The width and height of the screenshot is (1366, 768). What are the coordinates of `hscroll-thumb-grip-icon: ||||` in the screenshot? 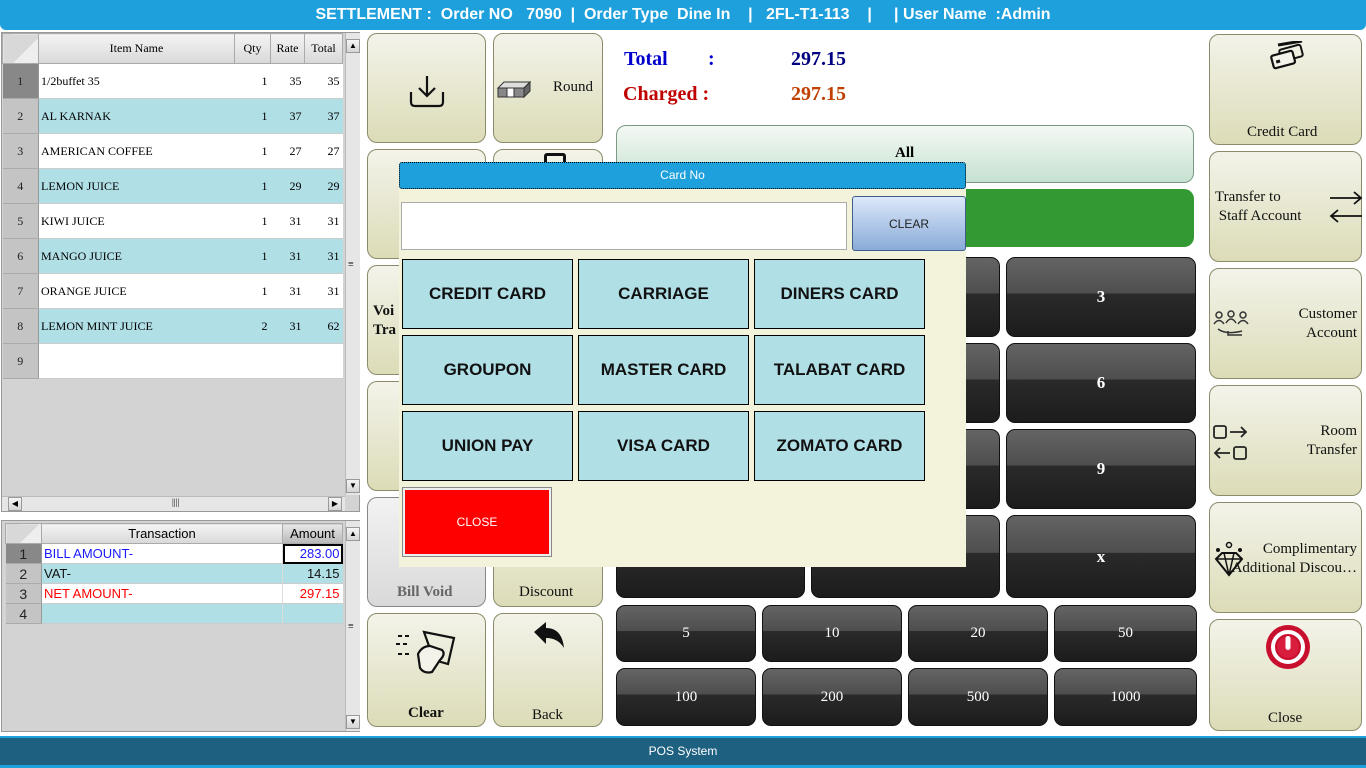 It's located at (175, 502).